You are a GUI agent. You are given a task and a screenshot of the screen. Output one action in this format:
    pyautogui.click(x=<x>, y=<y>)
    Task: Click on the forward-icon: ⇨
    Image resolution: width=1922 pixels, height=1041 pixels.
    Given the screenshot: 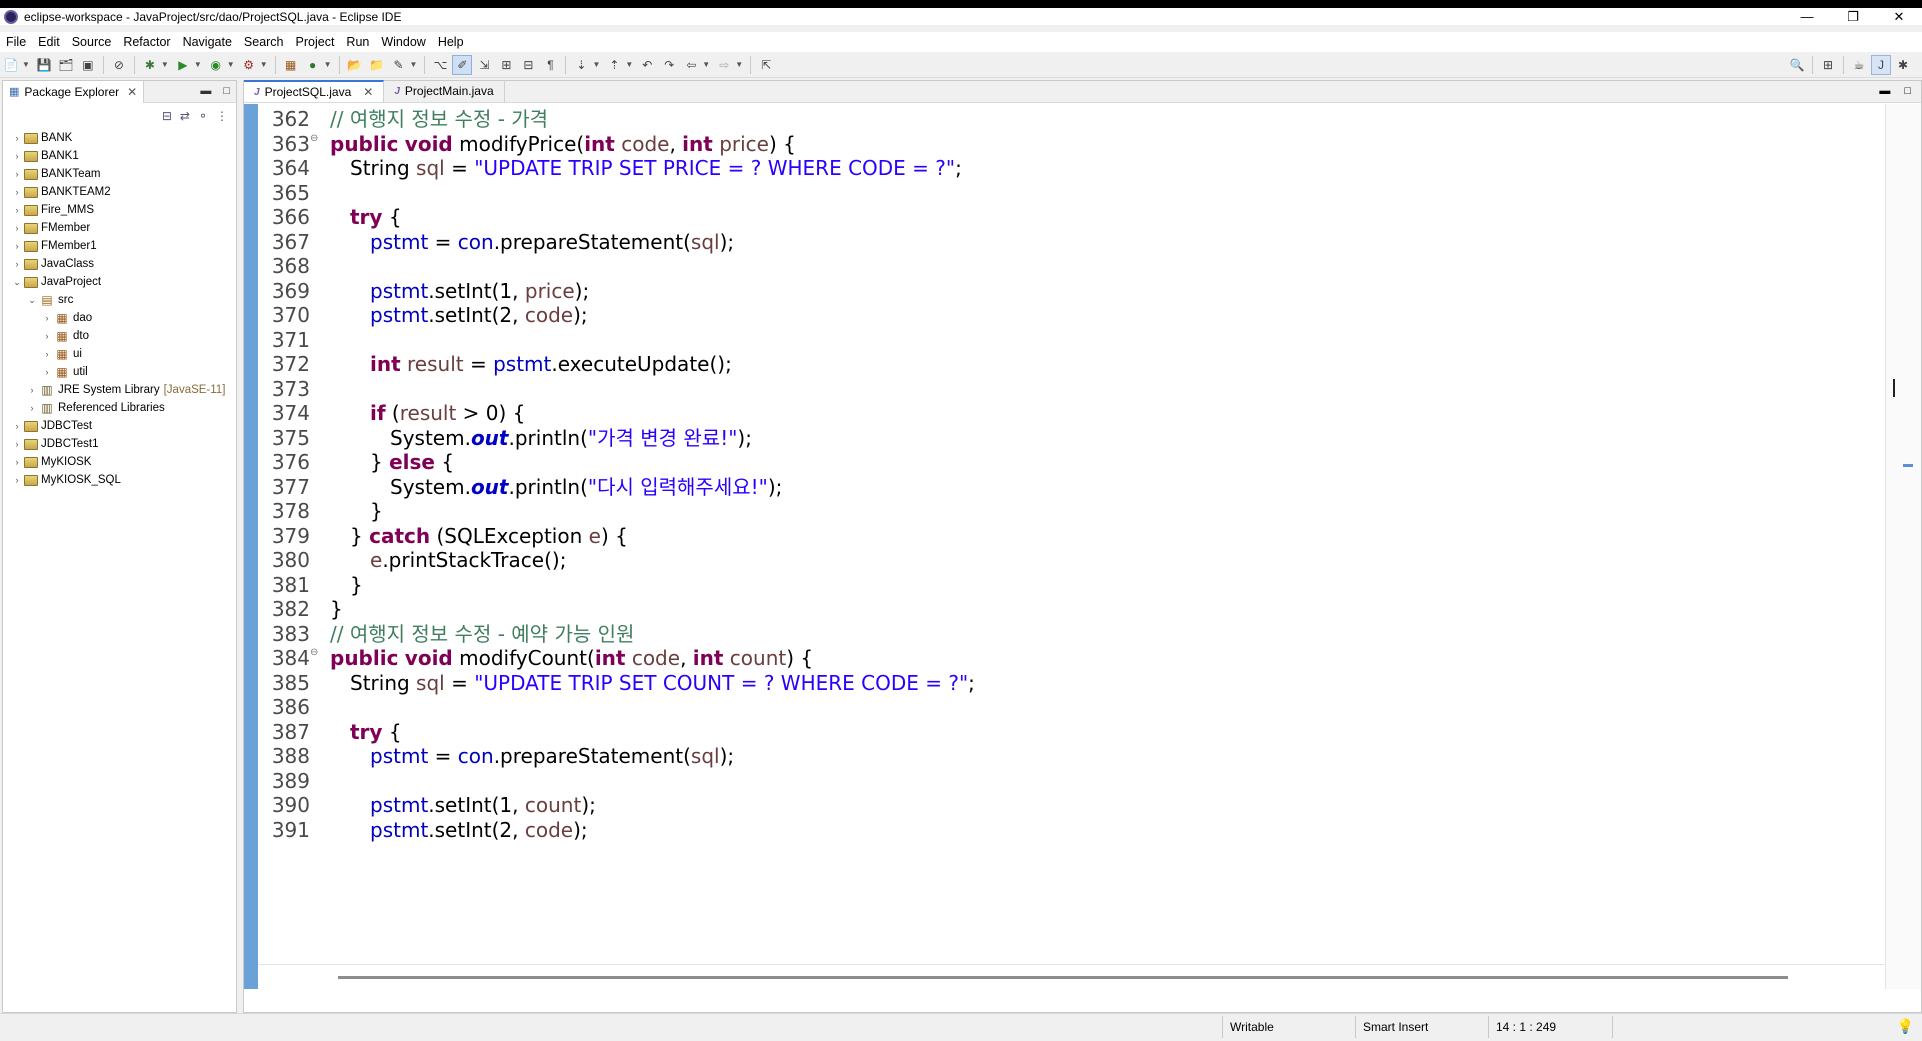 What is the action you would take?
    pyautogui.click(x=724, y=65)
    